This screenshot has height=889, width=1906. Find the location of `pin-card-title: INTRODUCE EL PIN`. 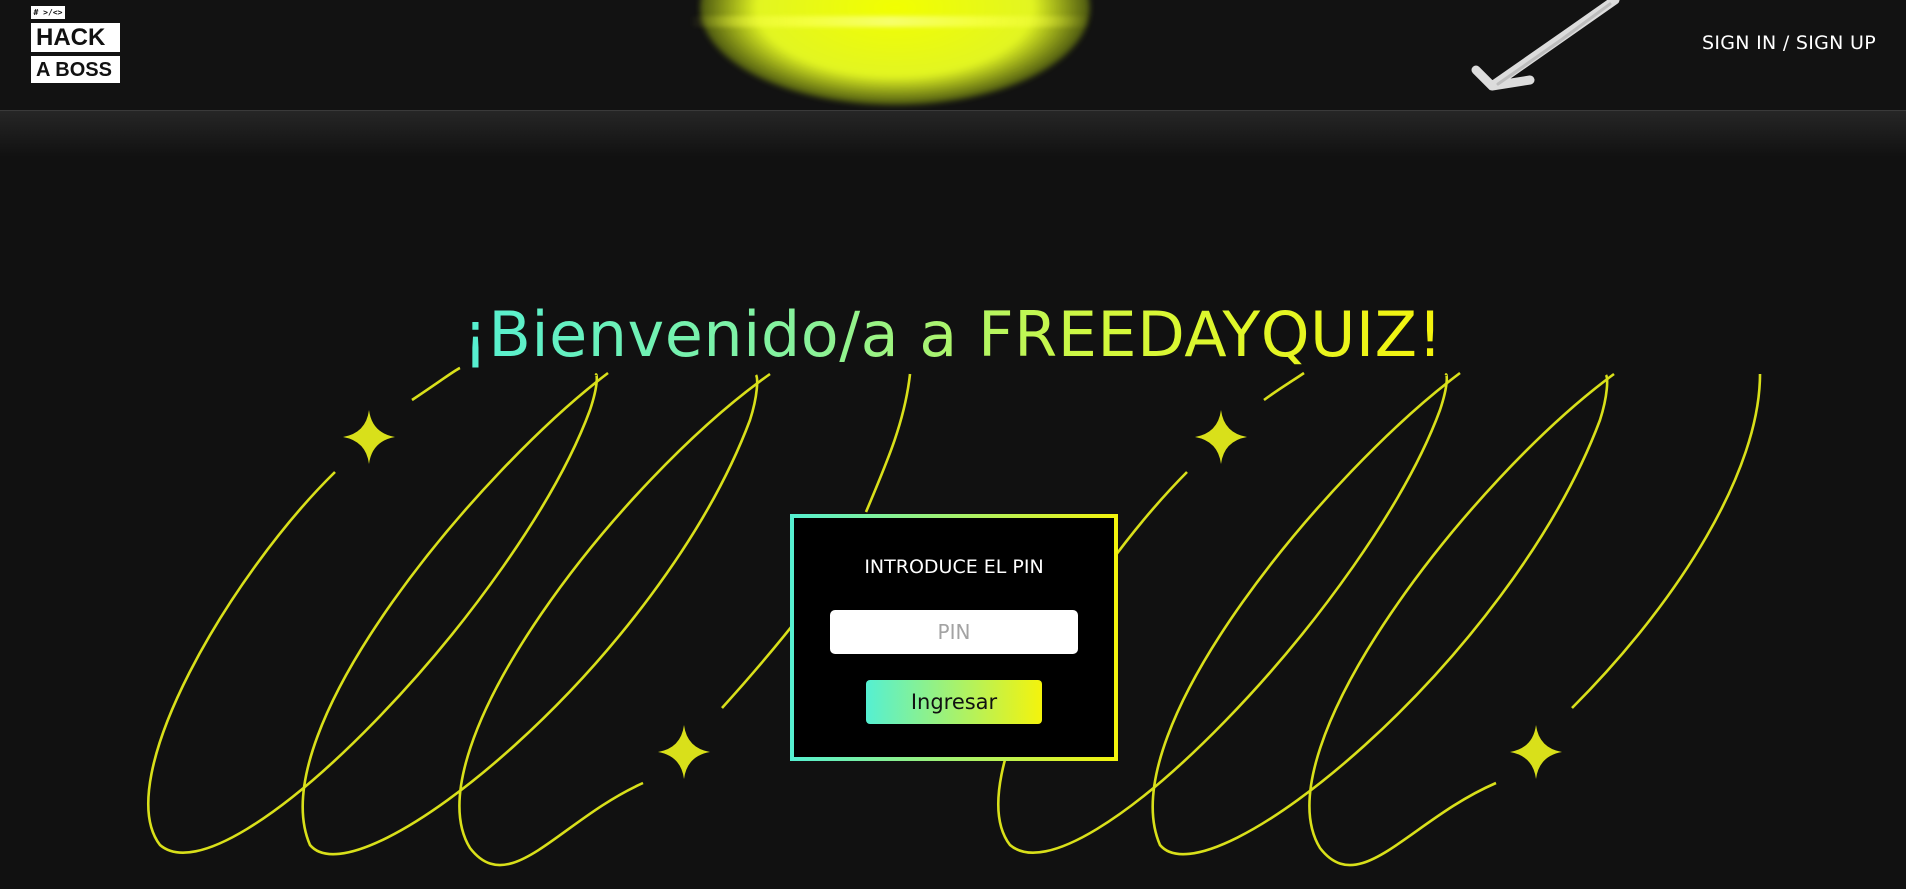

pin-card-title: INTRODUCE EL PIN is located at coordinates (954, 567).